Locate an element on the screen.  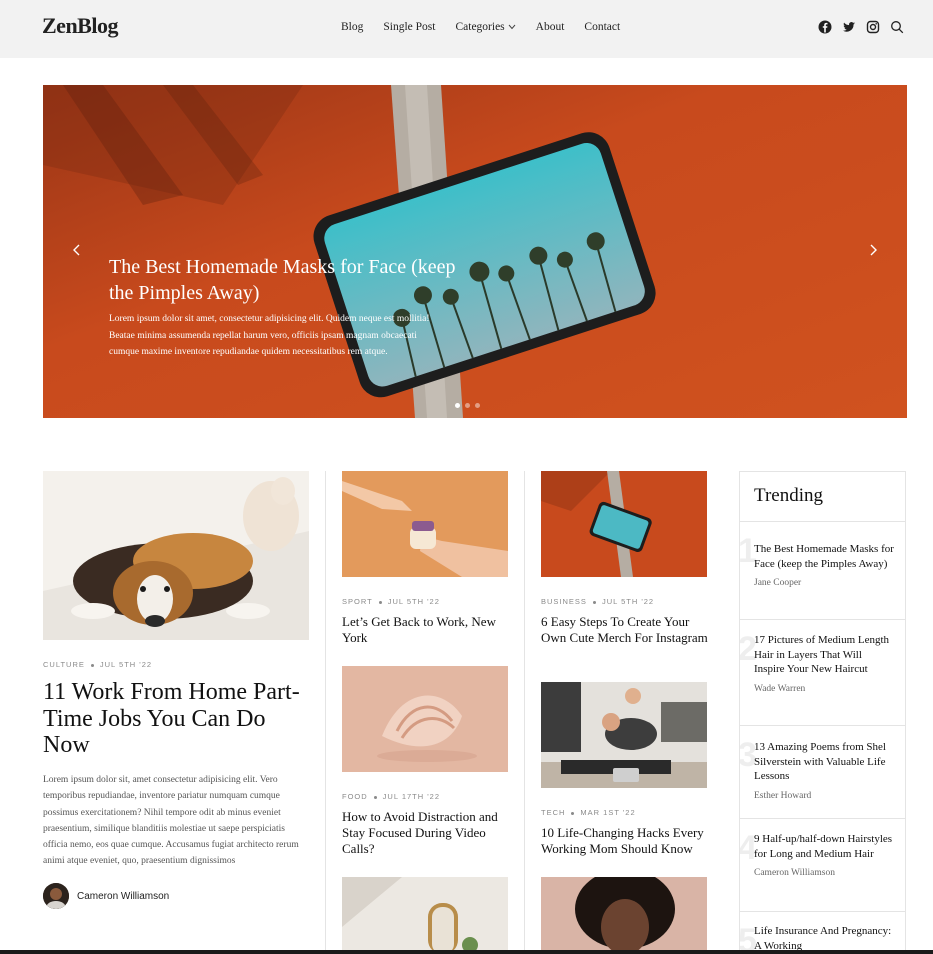
category-label: Sport is located at coordinates (357, 601).